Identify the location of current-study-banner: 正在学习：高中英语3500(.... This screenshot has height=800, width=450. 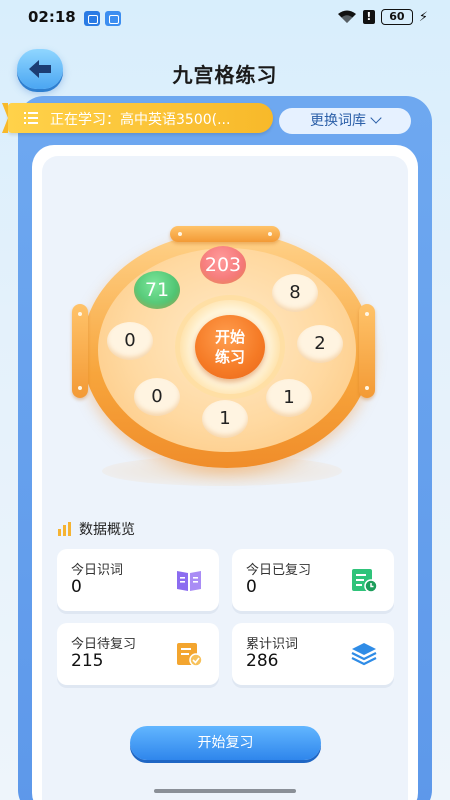
(137, 118).